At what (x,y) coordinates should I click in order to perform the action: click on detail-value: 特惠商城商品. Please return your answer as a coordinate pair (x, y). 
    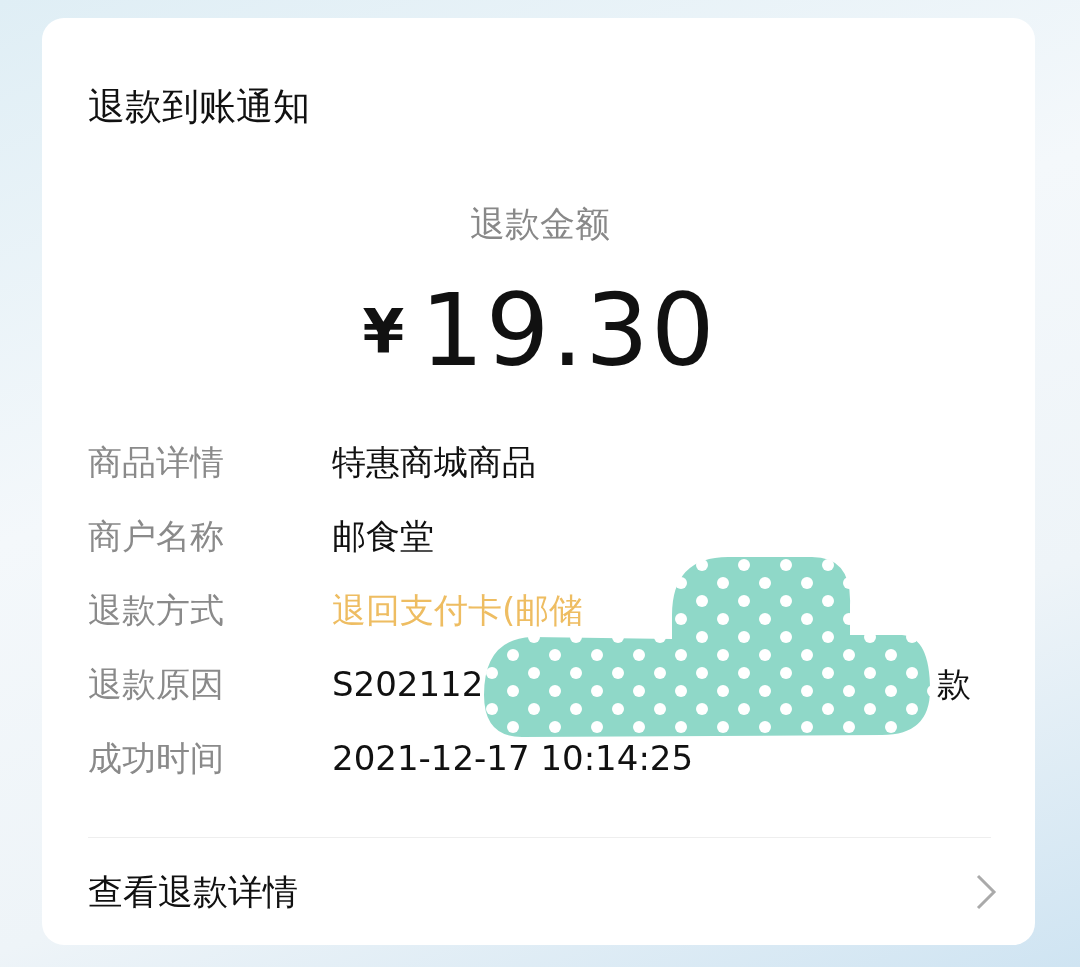
    Looking at the image, I should click on (434, 462).